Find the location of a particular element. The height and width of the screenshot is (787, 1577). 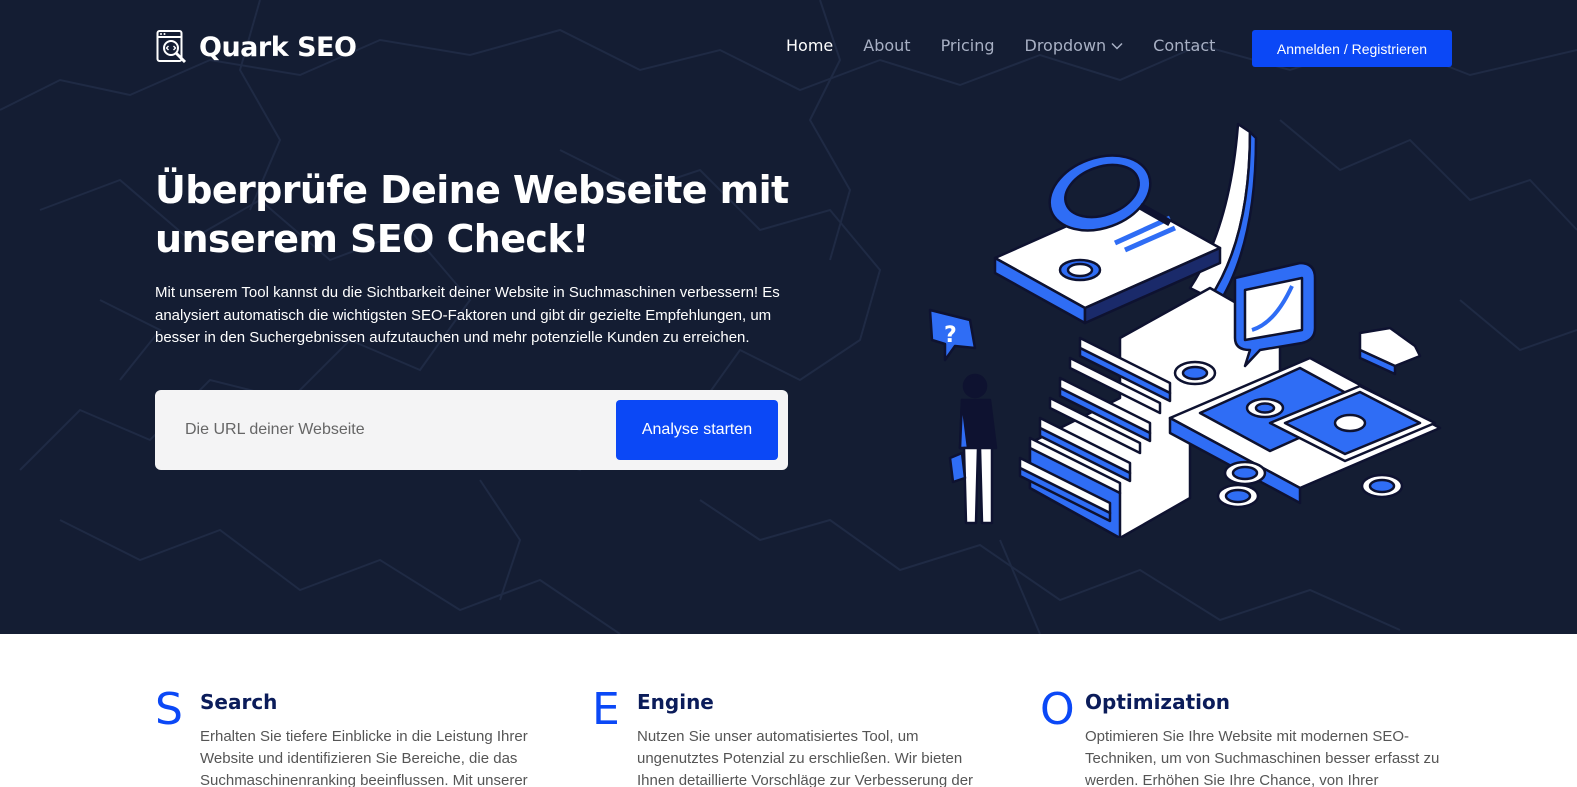

nav-item-label: Dropdown is located at coordinates (1065, 45).